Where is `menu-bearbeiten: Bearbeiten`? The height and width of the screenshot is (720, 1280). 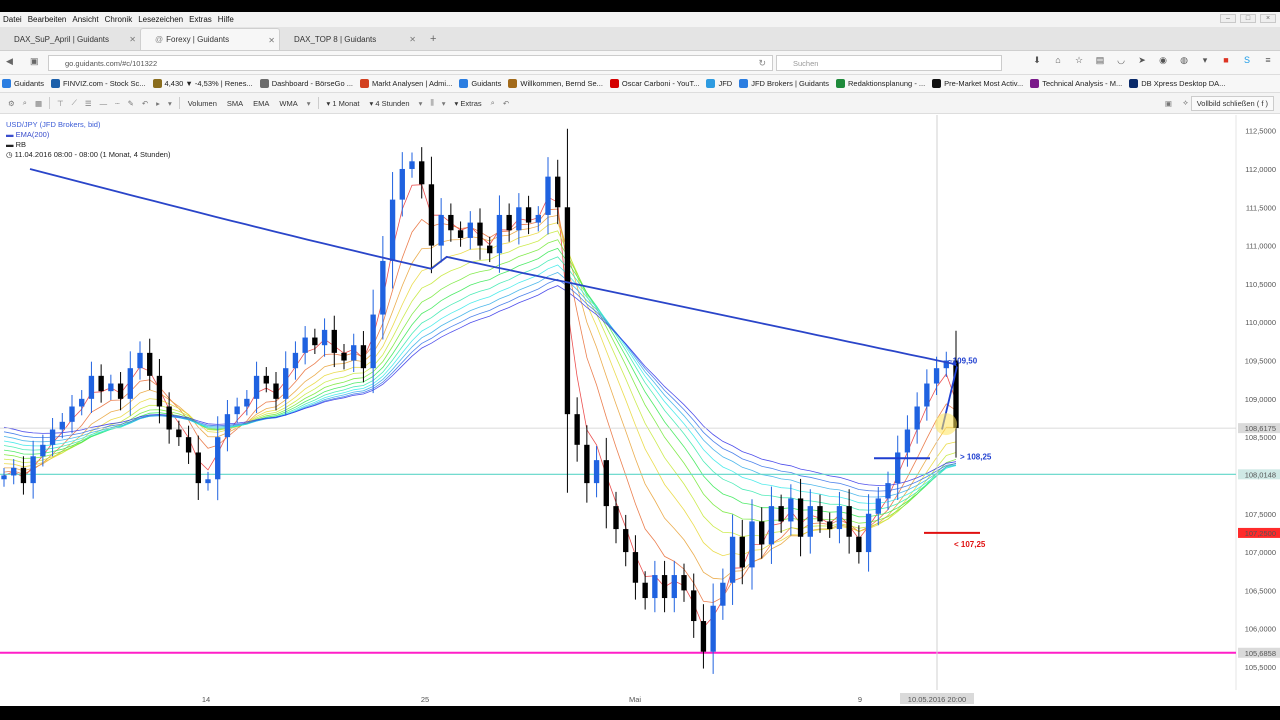
menu-bearbeiten: Bearbeiten is located at coordinates (47, 19).